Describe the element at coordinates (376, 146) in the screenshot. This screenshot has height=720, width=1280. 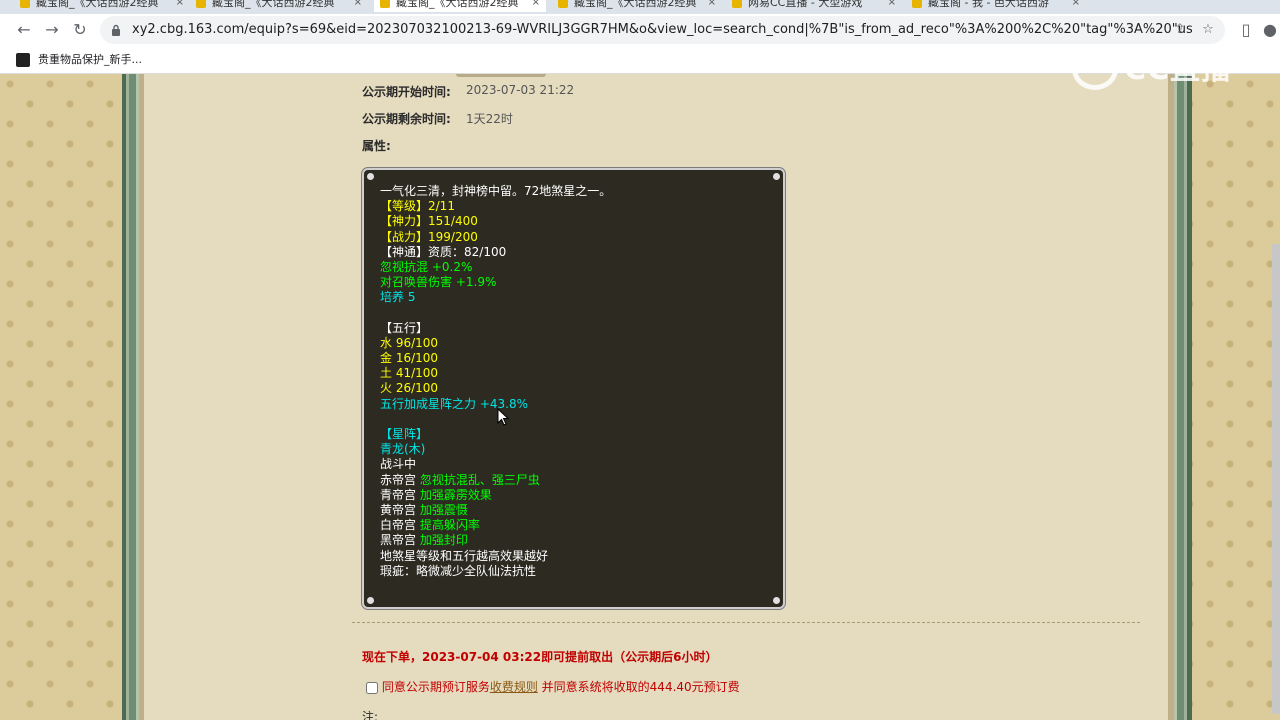
I see `attributes-label: 属性:` at that location.